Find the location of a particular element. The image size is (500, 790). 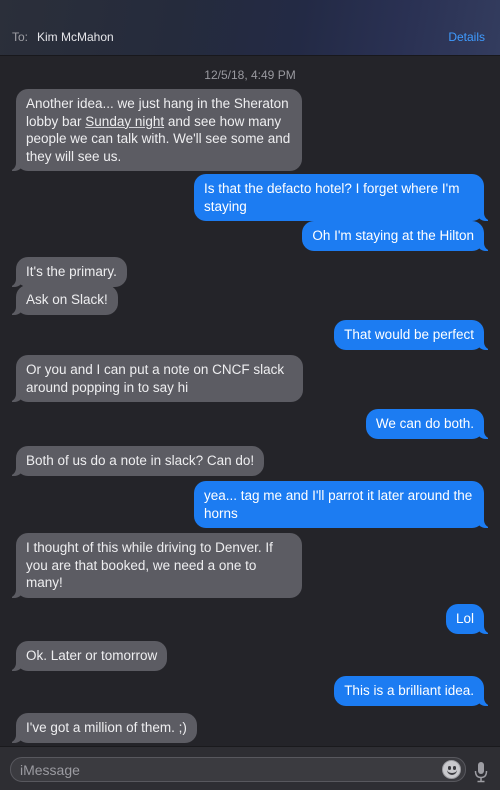

message-composer: iMessage is located at coordinates (250, 768).